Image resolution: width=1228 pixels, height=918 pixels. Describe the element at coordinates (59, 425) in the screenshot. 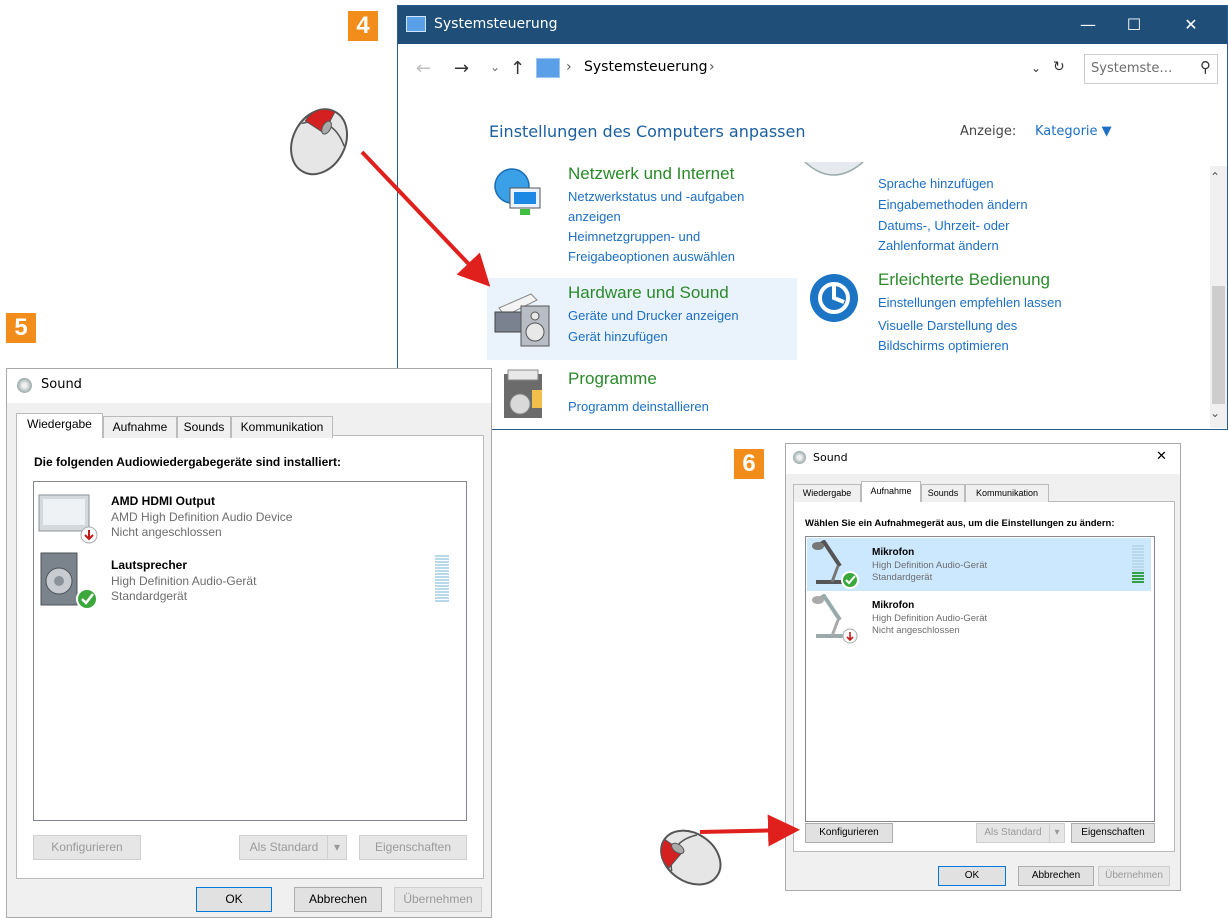

I see `tab-wiedergabe: Wiedergabe` at that location.